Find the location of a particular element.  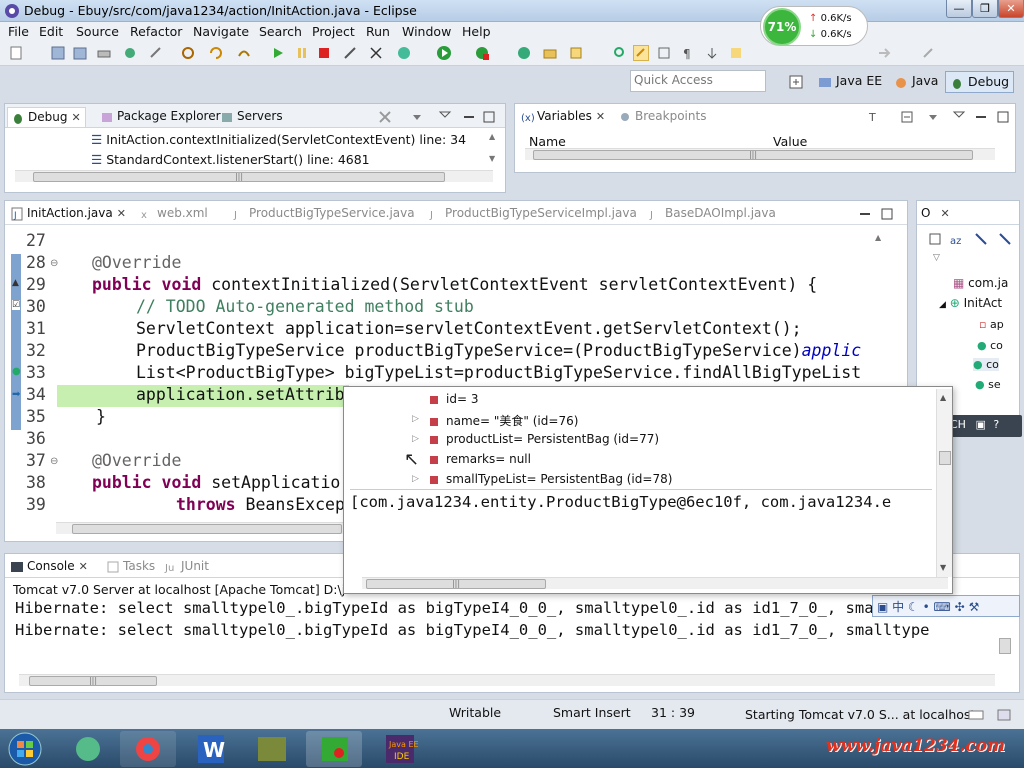

keyboard-icon: ⌨ is located at coordinates (942, 607).